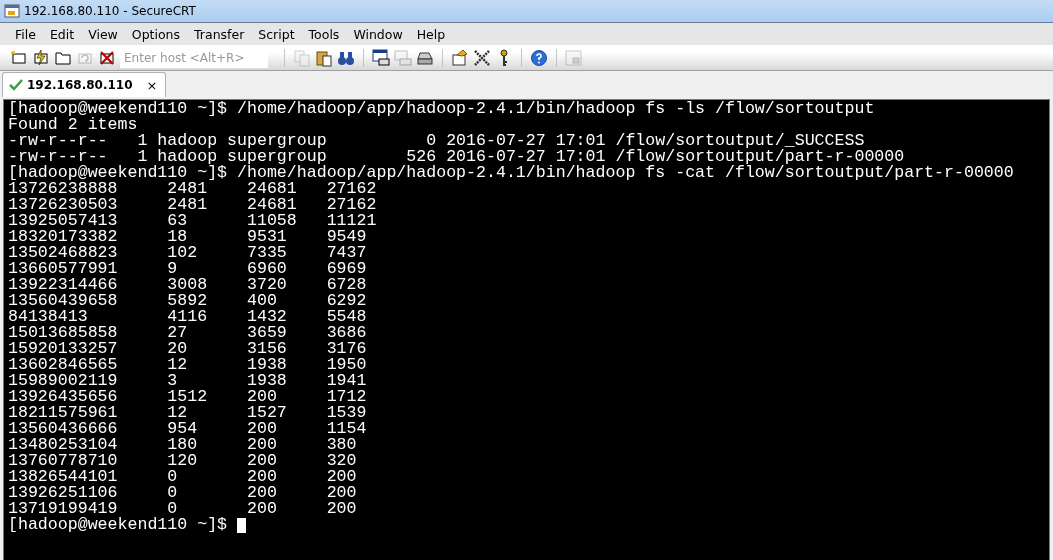 This screenshot has height=560, width=1053. What do you see at coordinates (324, 57) in the screenshot?
I see `clipboard-icon` at bounding box center [324, 57].